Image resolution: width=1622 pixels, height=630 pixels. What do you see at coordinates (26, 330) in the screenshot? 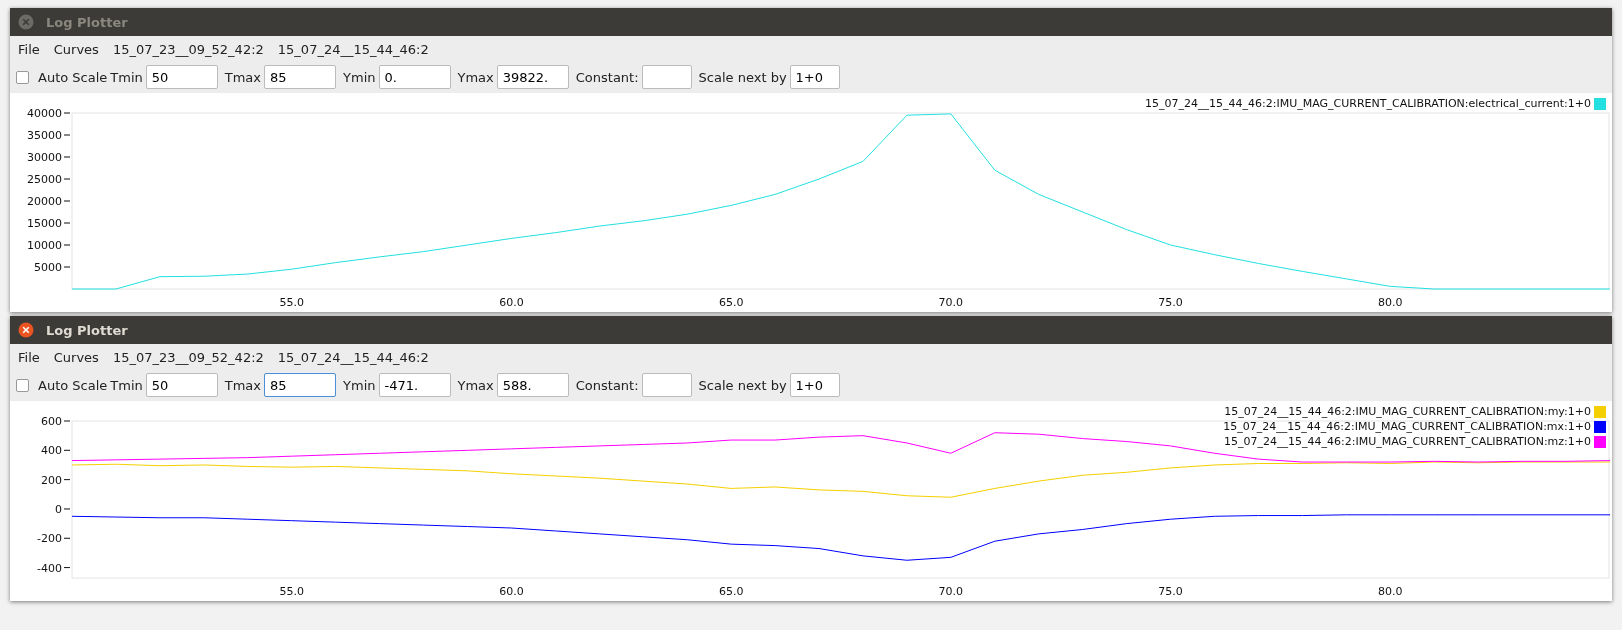
I see `close-icon` at bounding box center [26, 330].